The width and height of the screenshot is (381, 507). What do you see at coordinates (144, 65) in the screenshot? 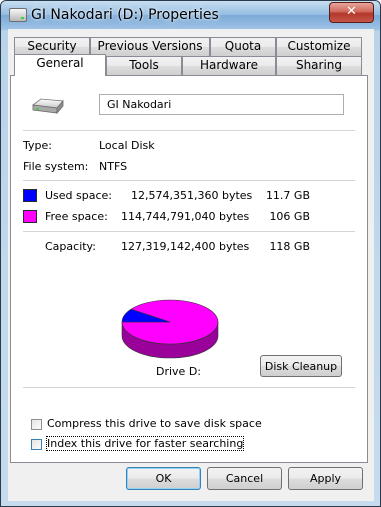
I see `tab-tools: Tools` at bounding box center [144, 65].